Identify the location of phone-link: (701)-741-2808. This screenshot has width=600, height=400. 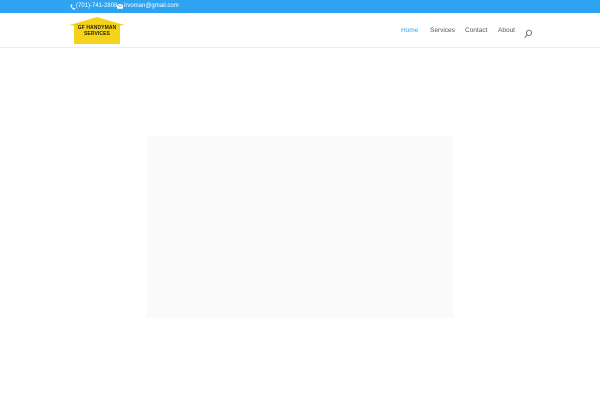
(93, 6).